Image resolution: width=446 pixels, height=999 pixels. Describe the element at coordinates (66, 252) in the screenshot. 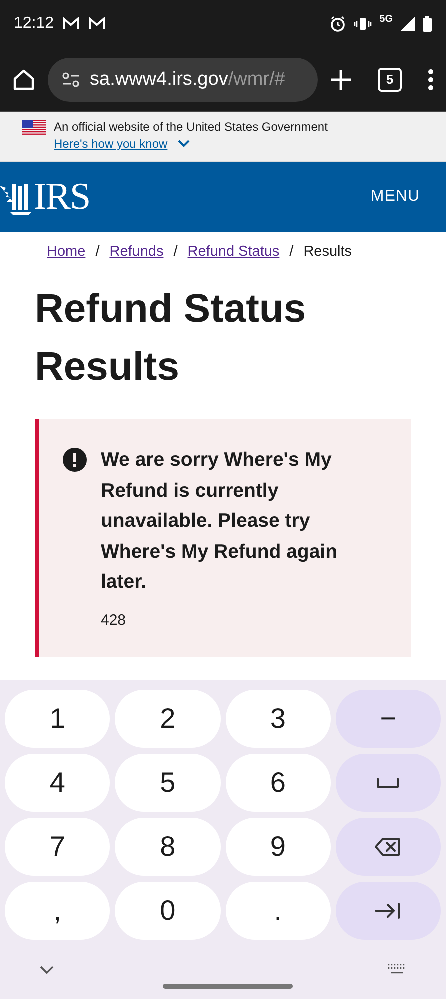

I see `breadcrumb-link: Home` at that location.